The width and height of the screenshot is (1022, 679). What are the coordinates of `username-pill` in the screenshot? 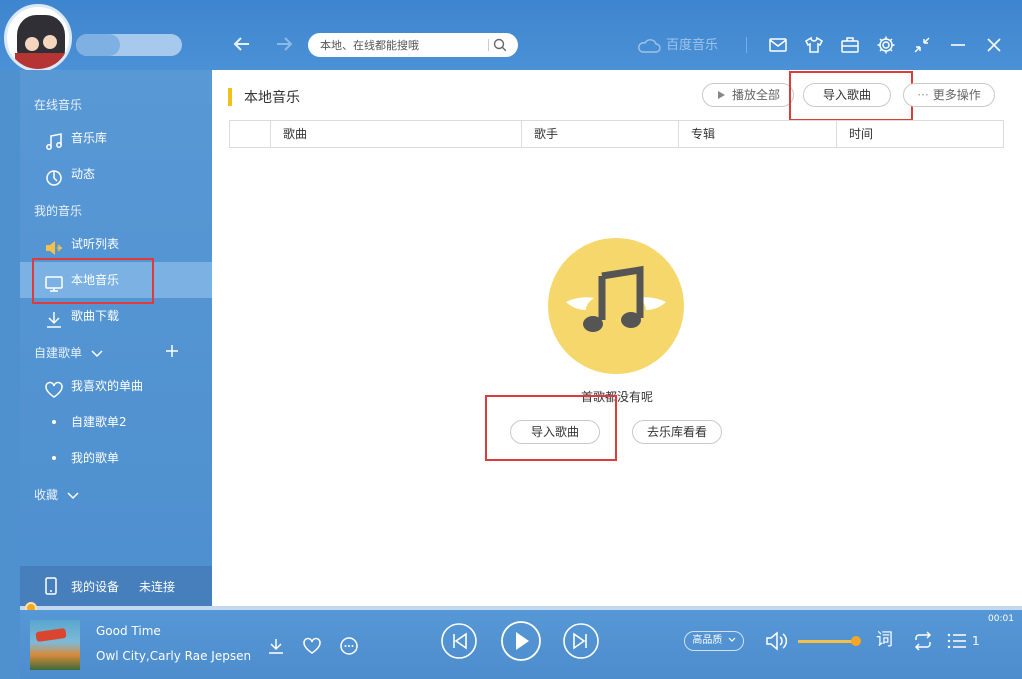 It's located at (129, 45).